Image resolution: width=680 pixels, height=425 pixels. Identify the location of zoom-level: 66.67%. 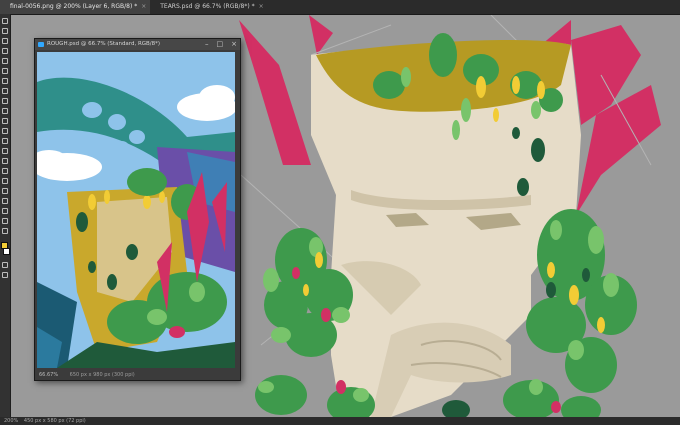
(48, 375).